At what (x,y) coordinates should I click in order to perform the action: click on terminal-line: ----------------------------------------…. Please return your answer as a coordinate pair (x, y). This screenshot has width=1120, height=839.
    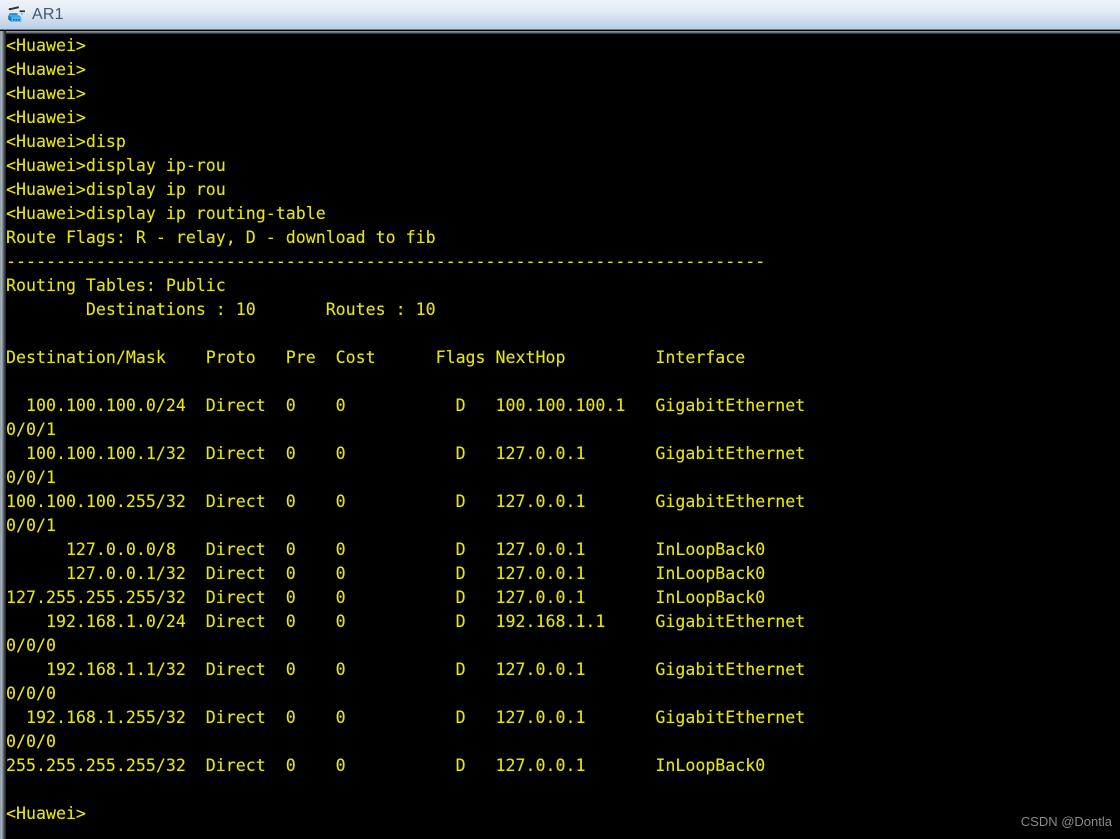
    Looking at the image, I should click on (386, 261).